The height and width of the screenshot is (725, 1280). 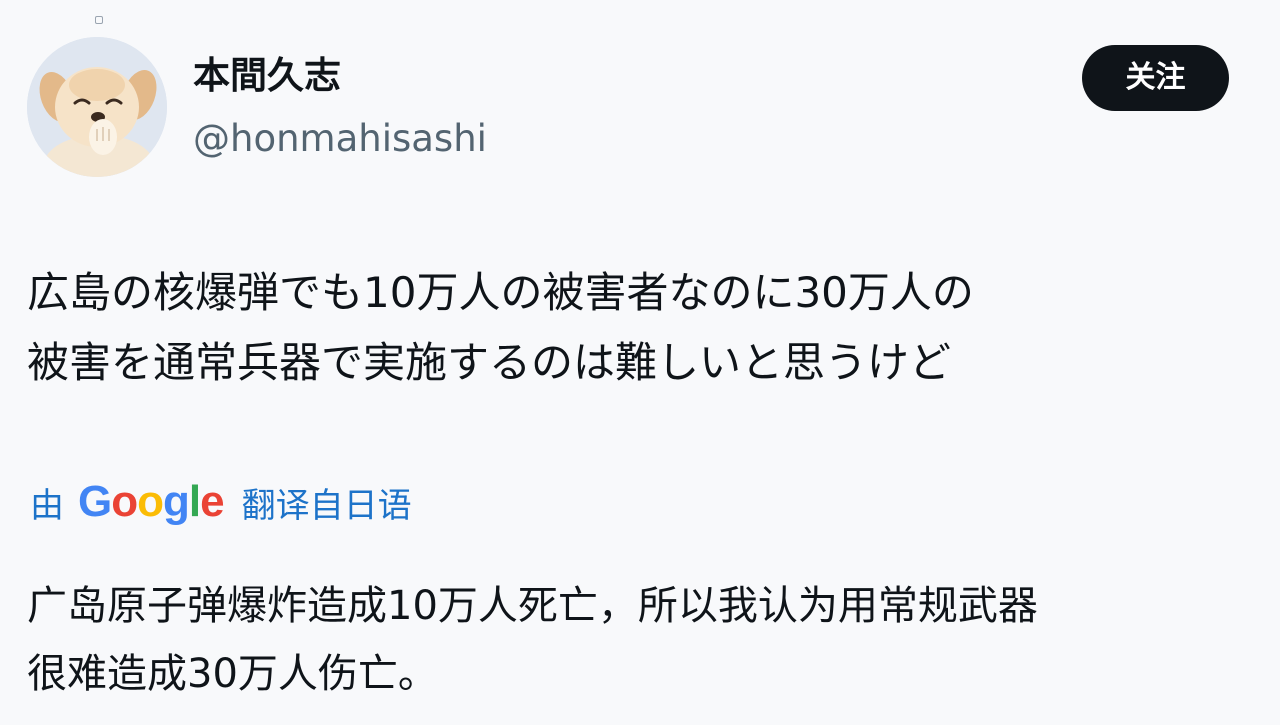 I want to click on translation-source-language: 翻译自日语, so click(x=326, y=505).